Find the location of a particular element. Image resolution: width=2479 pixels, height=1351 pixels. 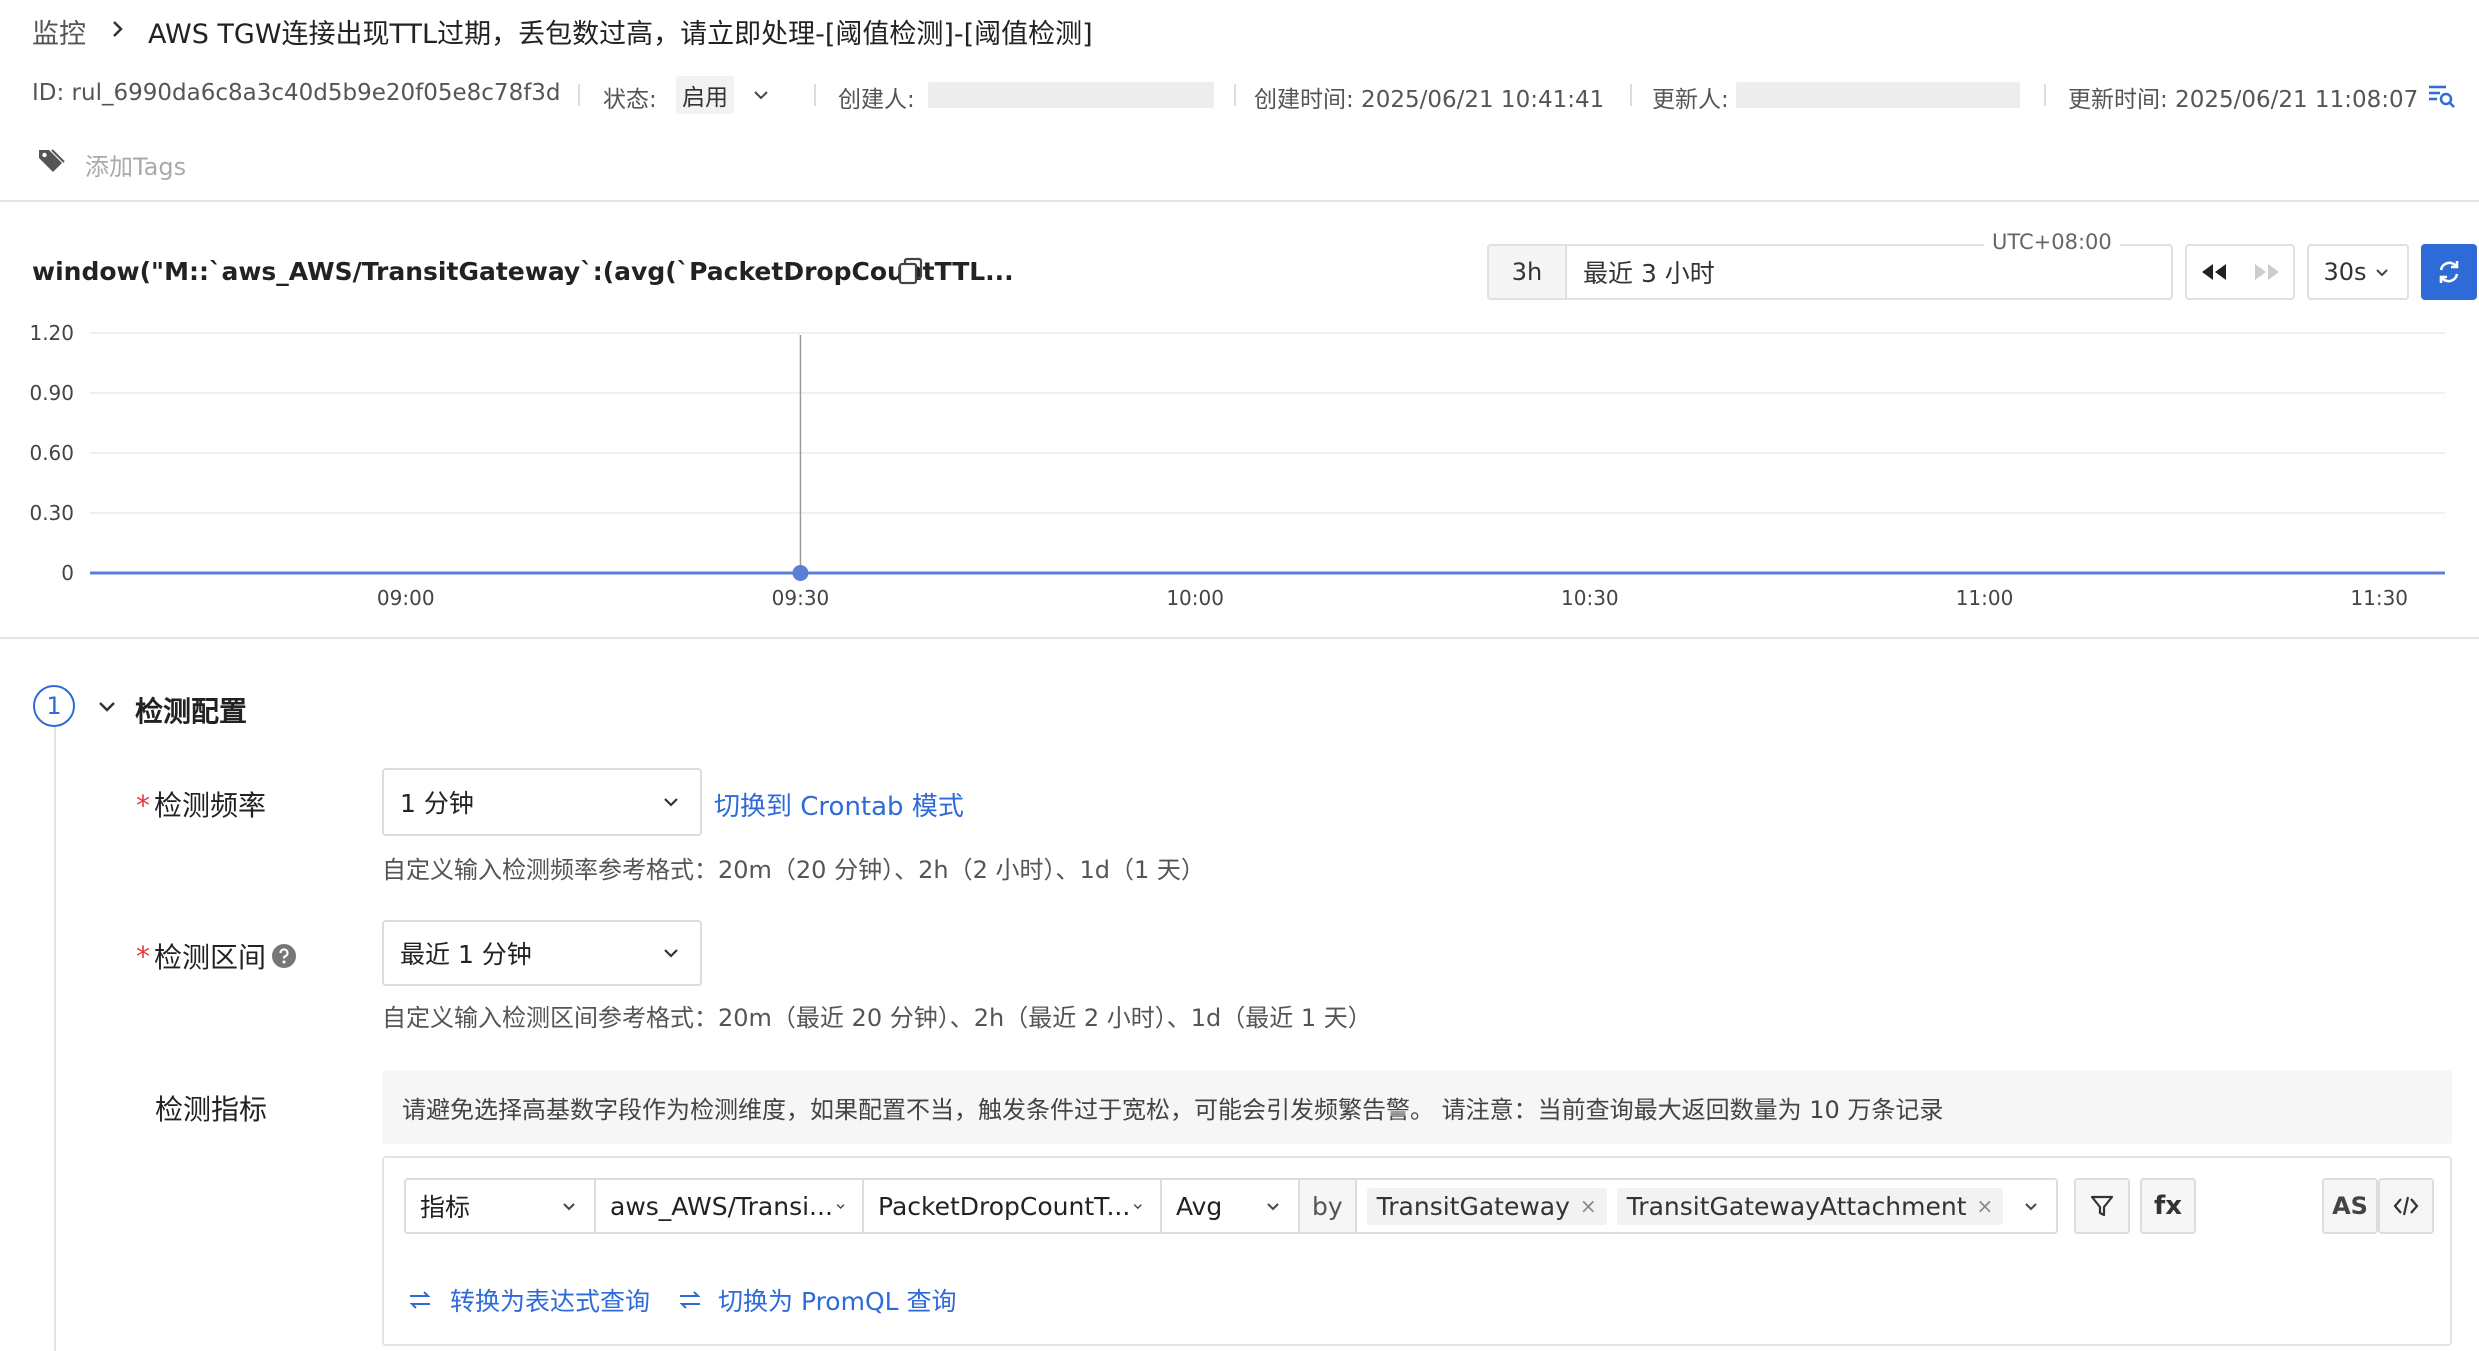

refresh-icon is located at coordinates (2449, 272).